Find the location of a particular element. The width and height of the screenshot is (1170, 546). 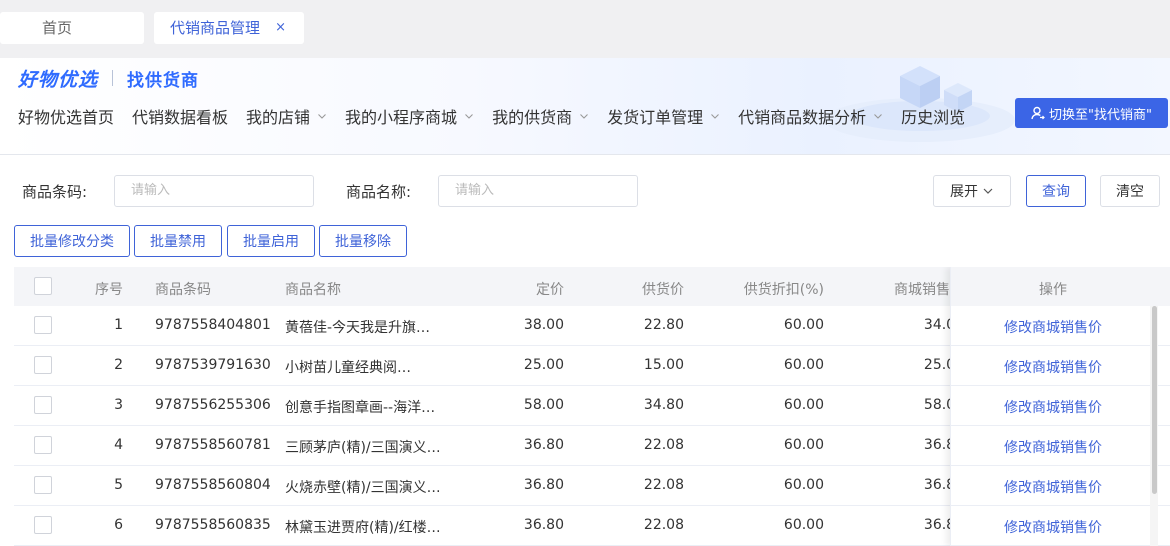

switch-role-label: 切换至"找代销商" is located at coordinates (1100, 115).